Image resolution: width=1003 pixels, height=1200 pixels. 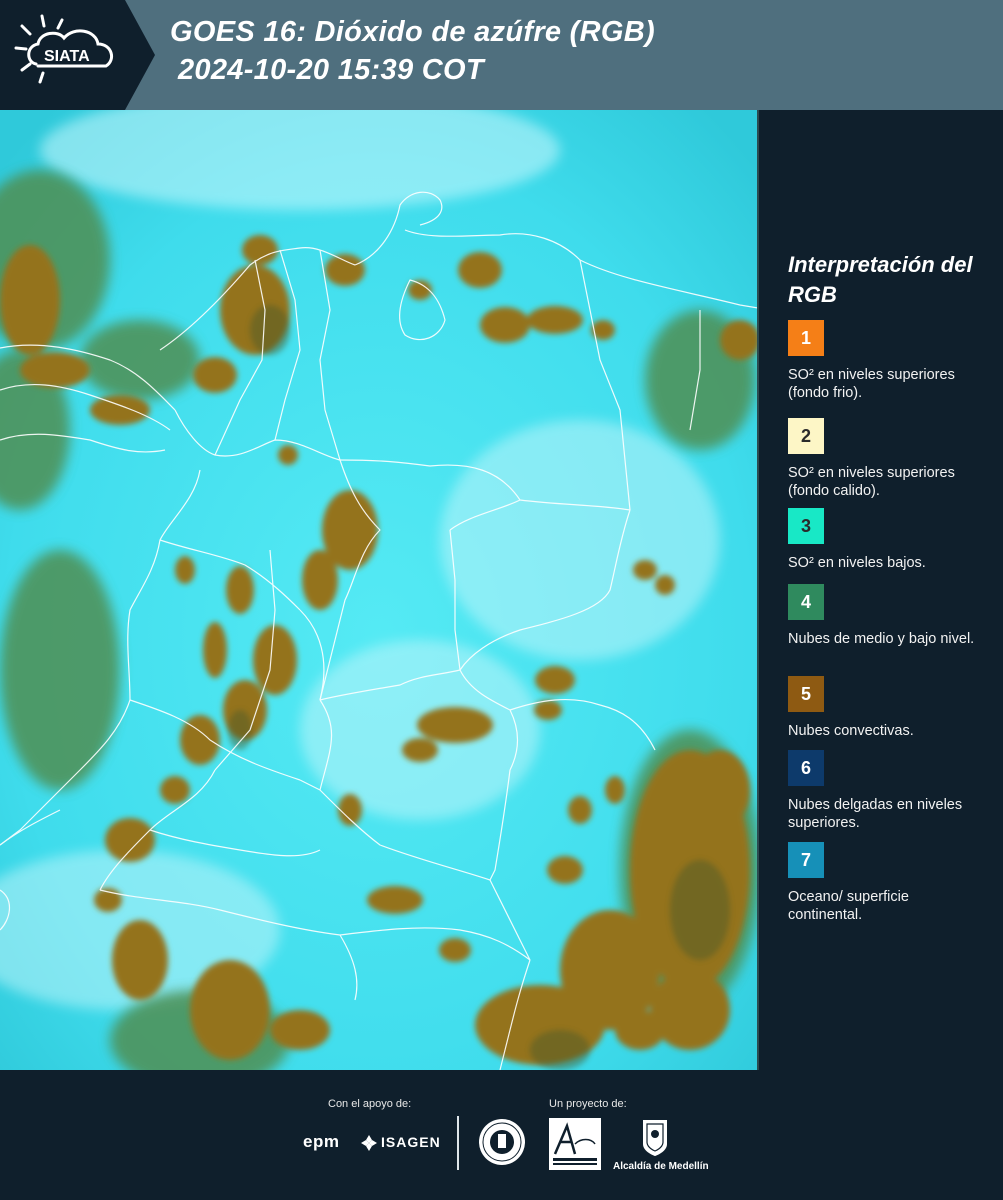 What do you see at coordinates (458, 1143) in the screenshot?
I see `footer-divider` at bounding box center [458, 1143].